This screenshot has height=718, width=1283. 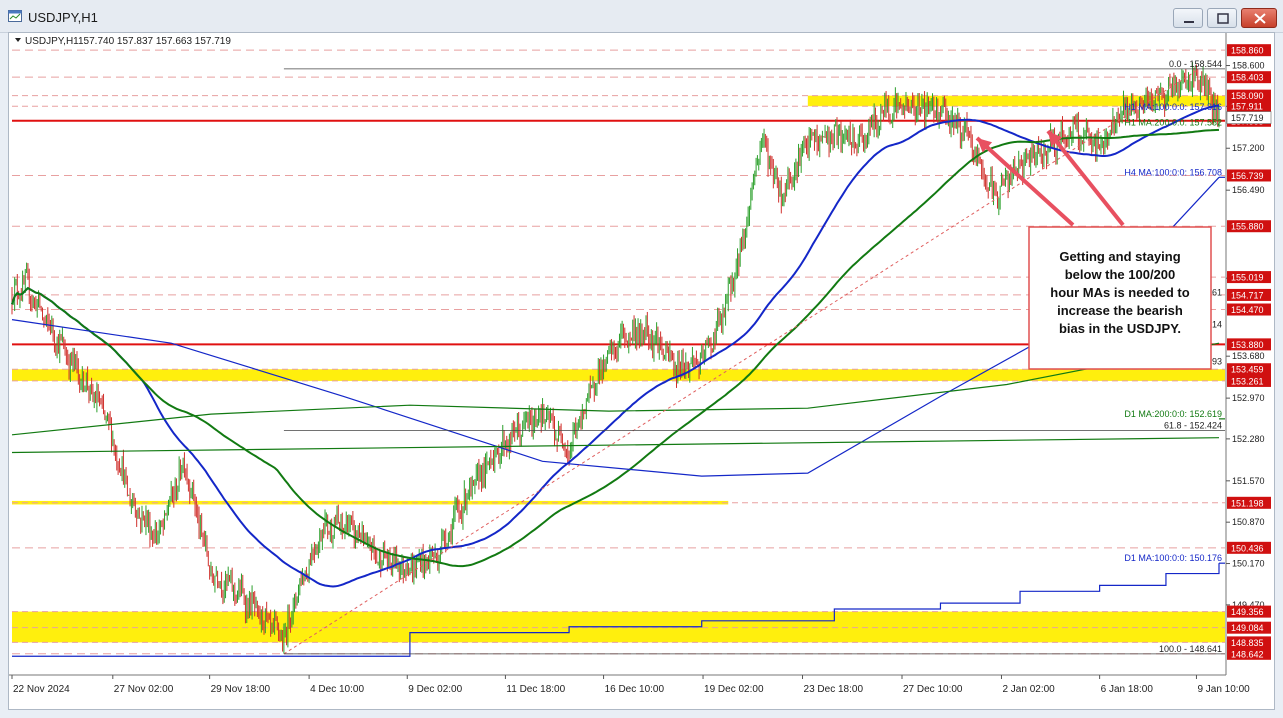 I want to click on close-icon, so click(x=1260, y=18).